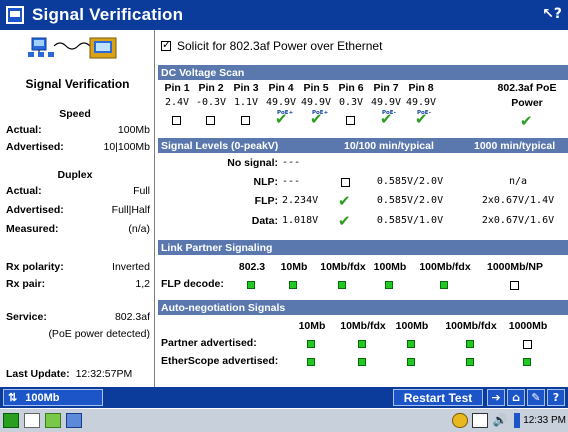 The width and height of the screenshot is (568, 432). I want to click on autoneg-header: 100Mb, so click(412, 326).